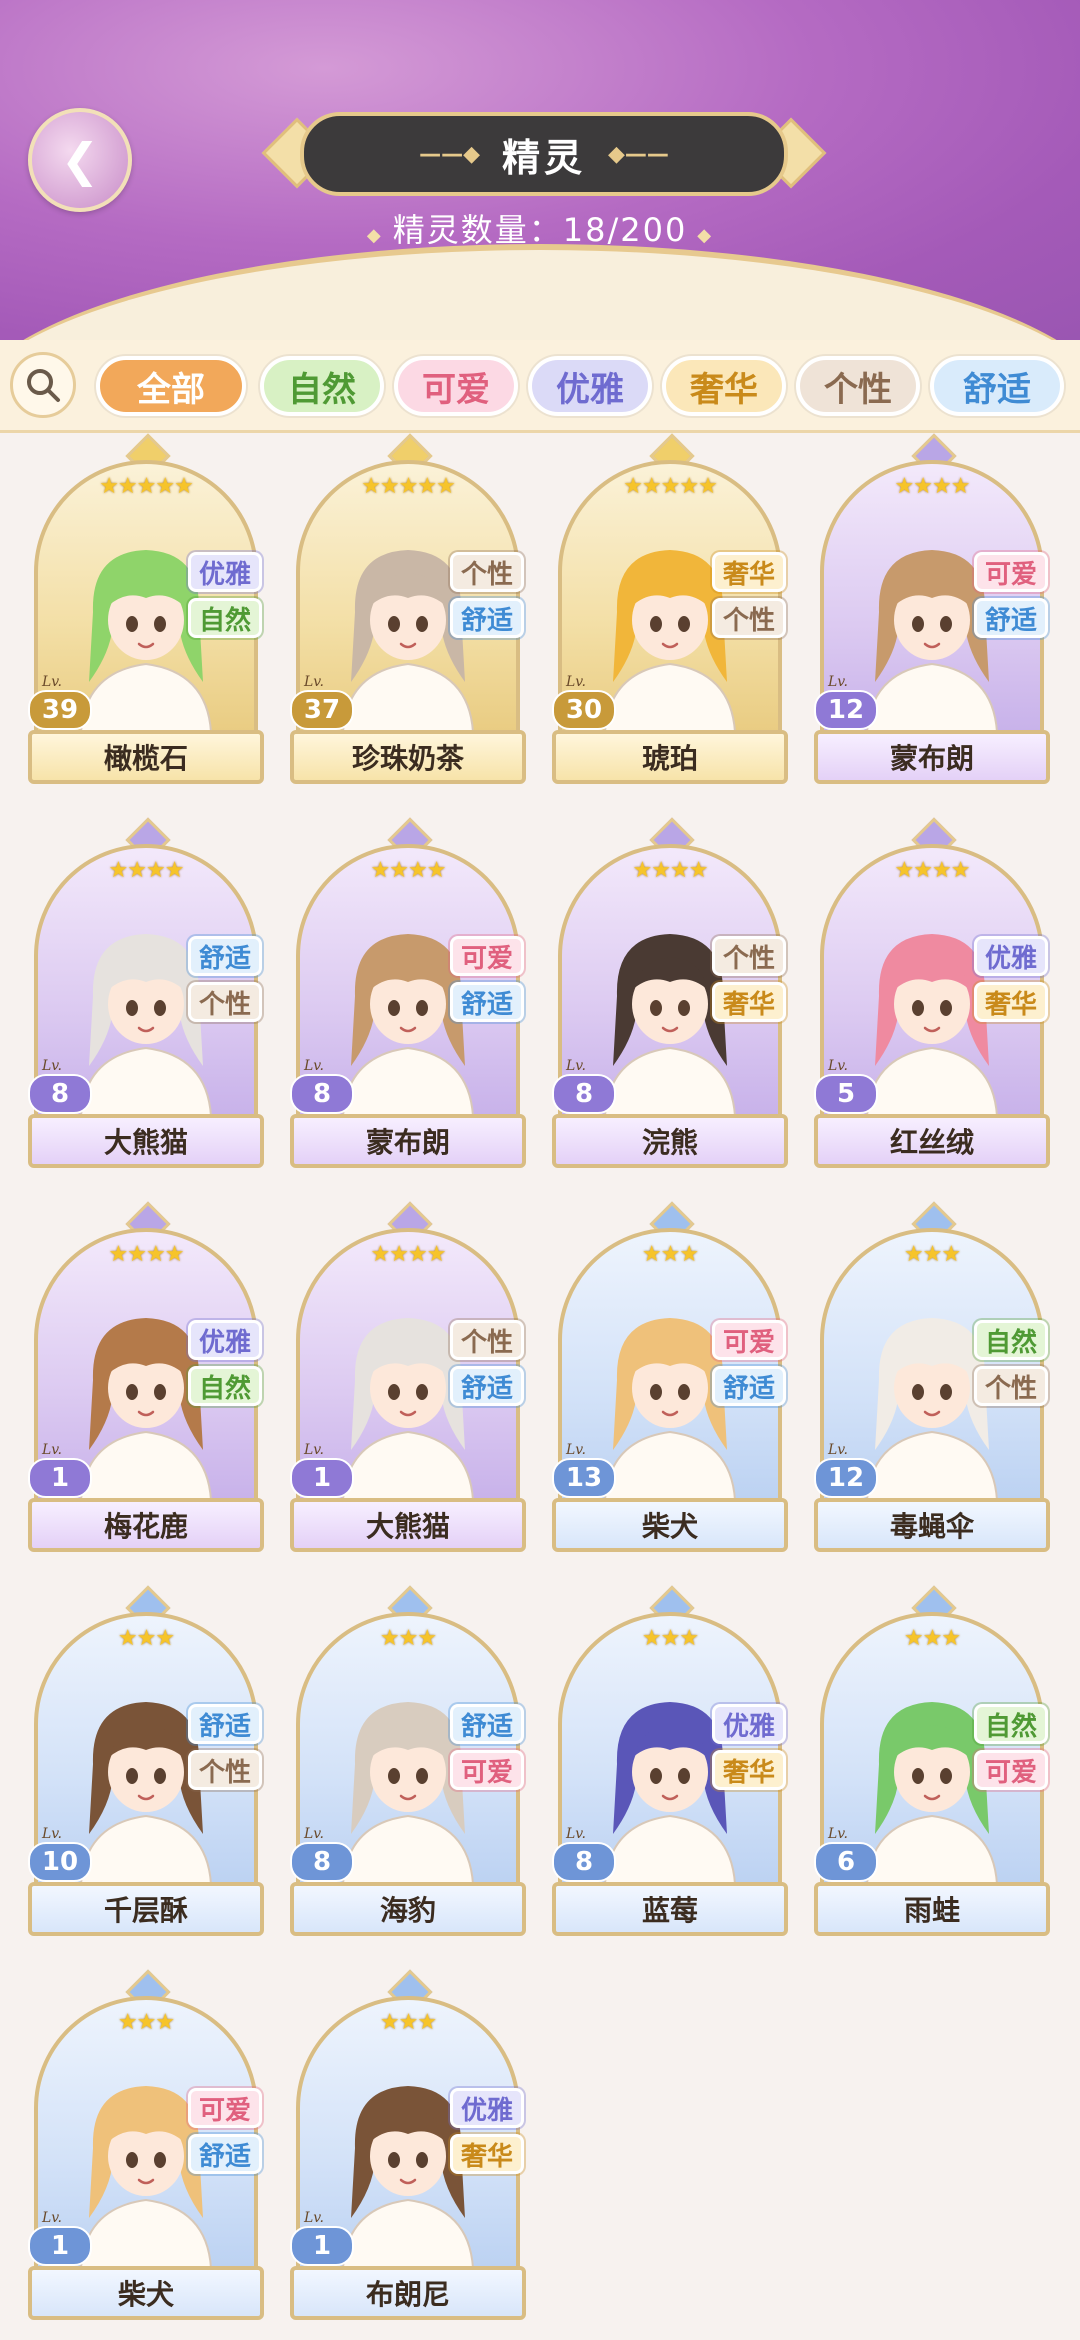 The width and height of the screenshot is (1080, 2340). Describe the element at coordinates (408, 609) in the screenshot. I see `sprite-card: ★★★★★ 个性 舒适 Lv. 37 珍珠奶茶` at that location.